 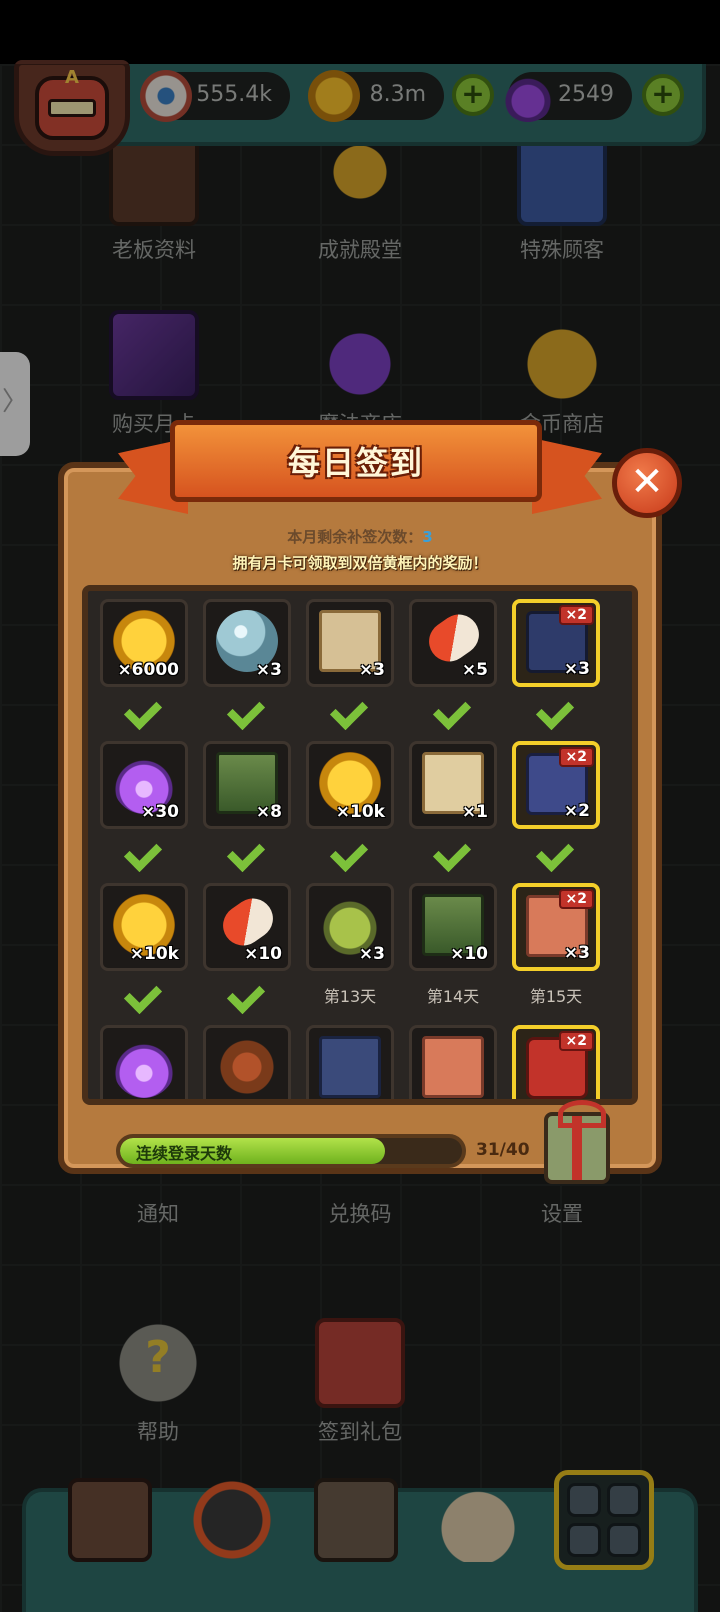 I want to click on day-label: 第14天, so click(x=453, y=996).